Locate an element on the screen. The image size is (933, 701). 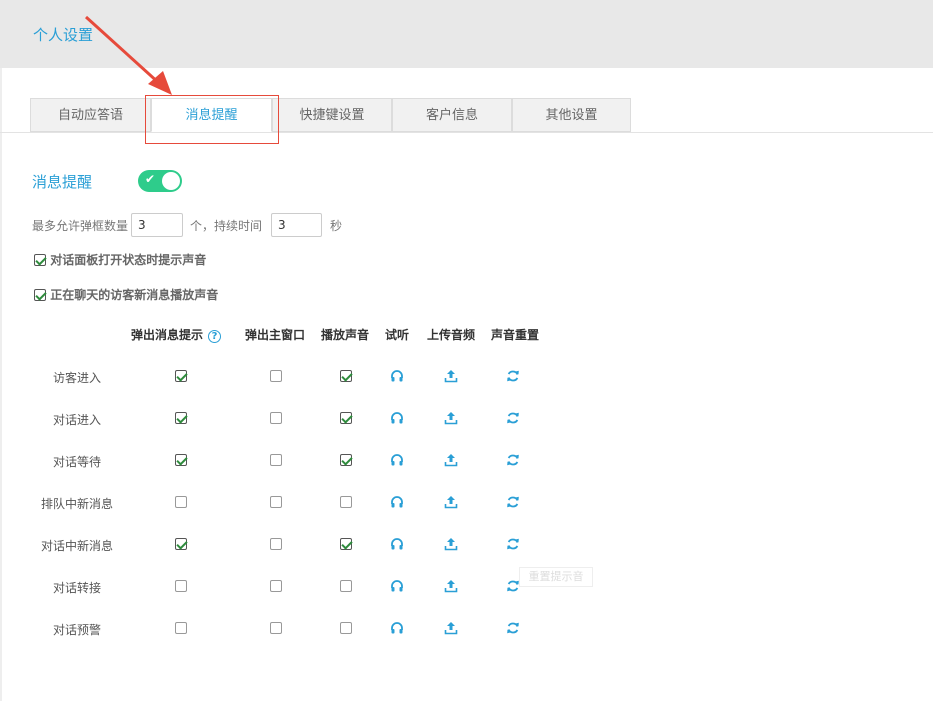
row-label: 对话转接 is located at coordinates (77, 588).